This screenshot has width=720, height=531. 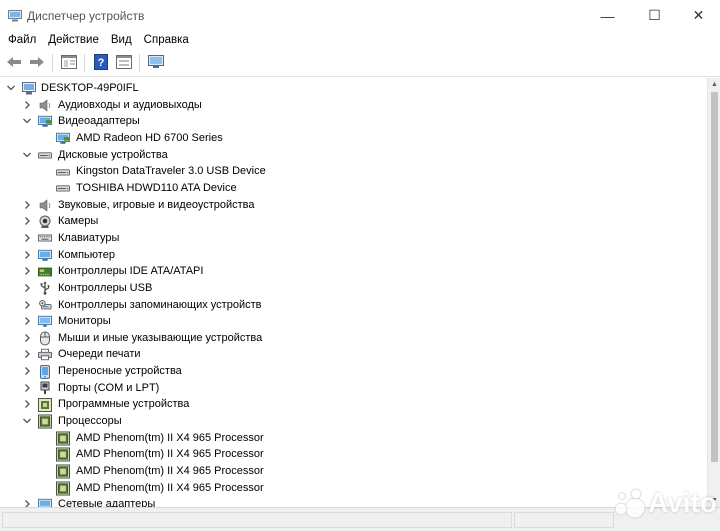 What do you see at coordinates (84, 321) in the screenshot?
I see `tree-item-label: Мониторы` at bounding box center [84, 321].